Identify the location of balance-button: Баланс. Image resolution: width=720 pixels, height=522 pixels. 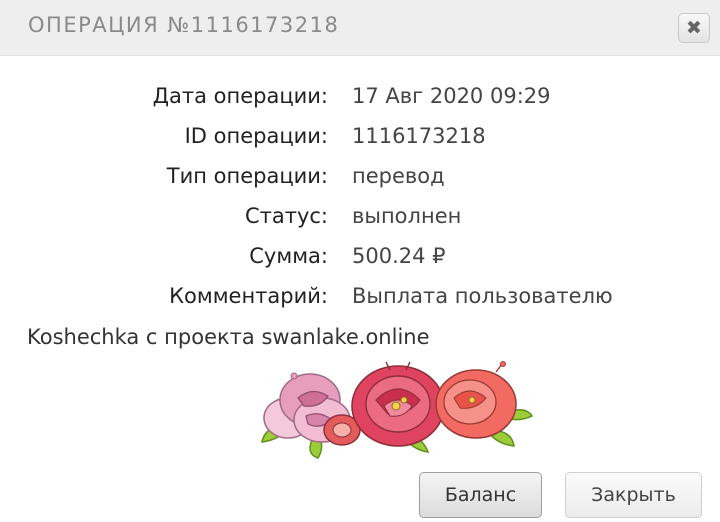
(480, 495).